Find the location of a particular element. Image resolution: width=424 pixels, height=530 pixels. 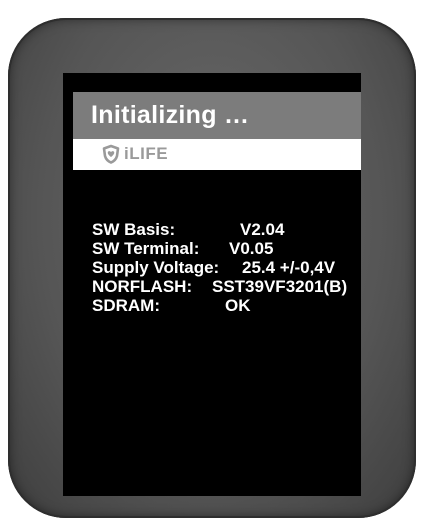

brand-logo: iLIFE is located at coordinates (134, 154).